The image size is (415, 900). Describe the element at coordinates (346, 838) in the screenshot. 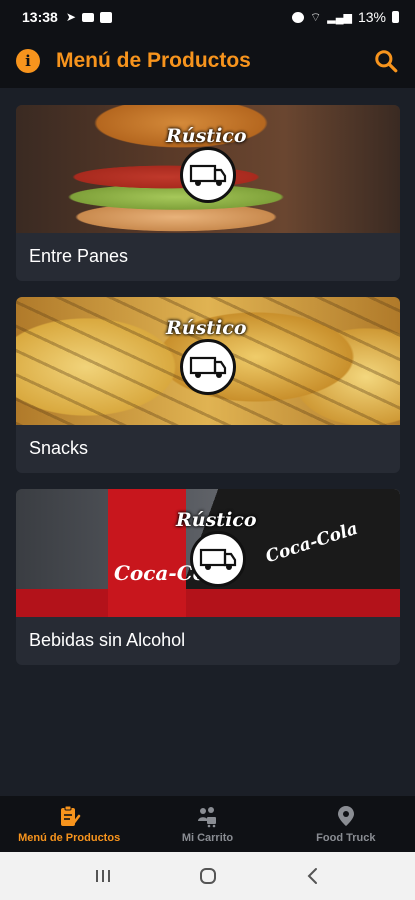

I see `nav-label: Food Truck` at that location.